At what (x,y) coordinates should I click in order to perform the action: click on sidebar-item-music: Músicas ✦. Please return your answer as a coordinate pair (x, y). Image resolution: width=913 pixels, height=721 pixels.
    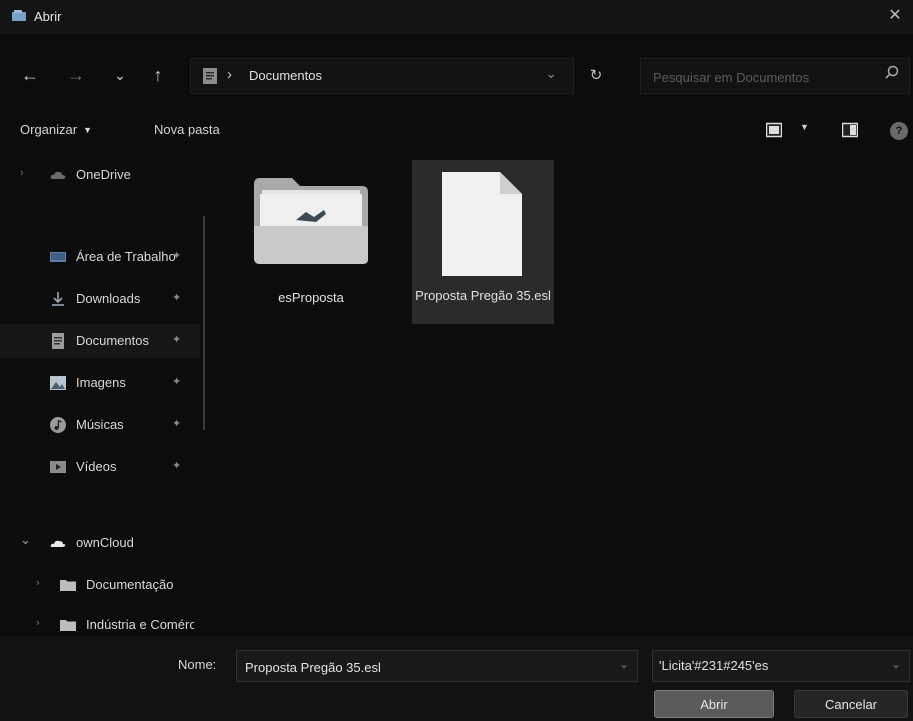
    Looking at the image, I should click on (100, 425).